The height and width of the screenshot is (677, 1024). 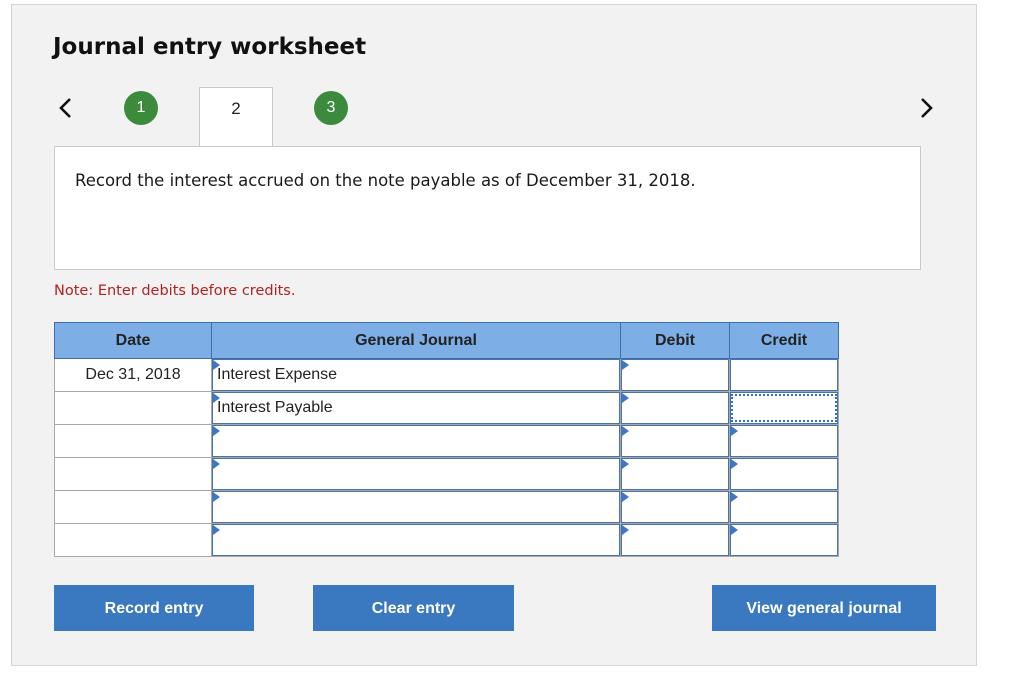 What do you see at coordinates (416, 340) in the screenshot?
I see `general-journal-header: General Journal` at bounding box center [416, 340].